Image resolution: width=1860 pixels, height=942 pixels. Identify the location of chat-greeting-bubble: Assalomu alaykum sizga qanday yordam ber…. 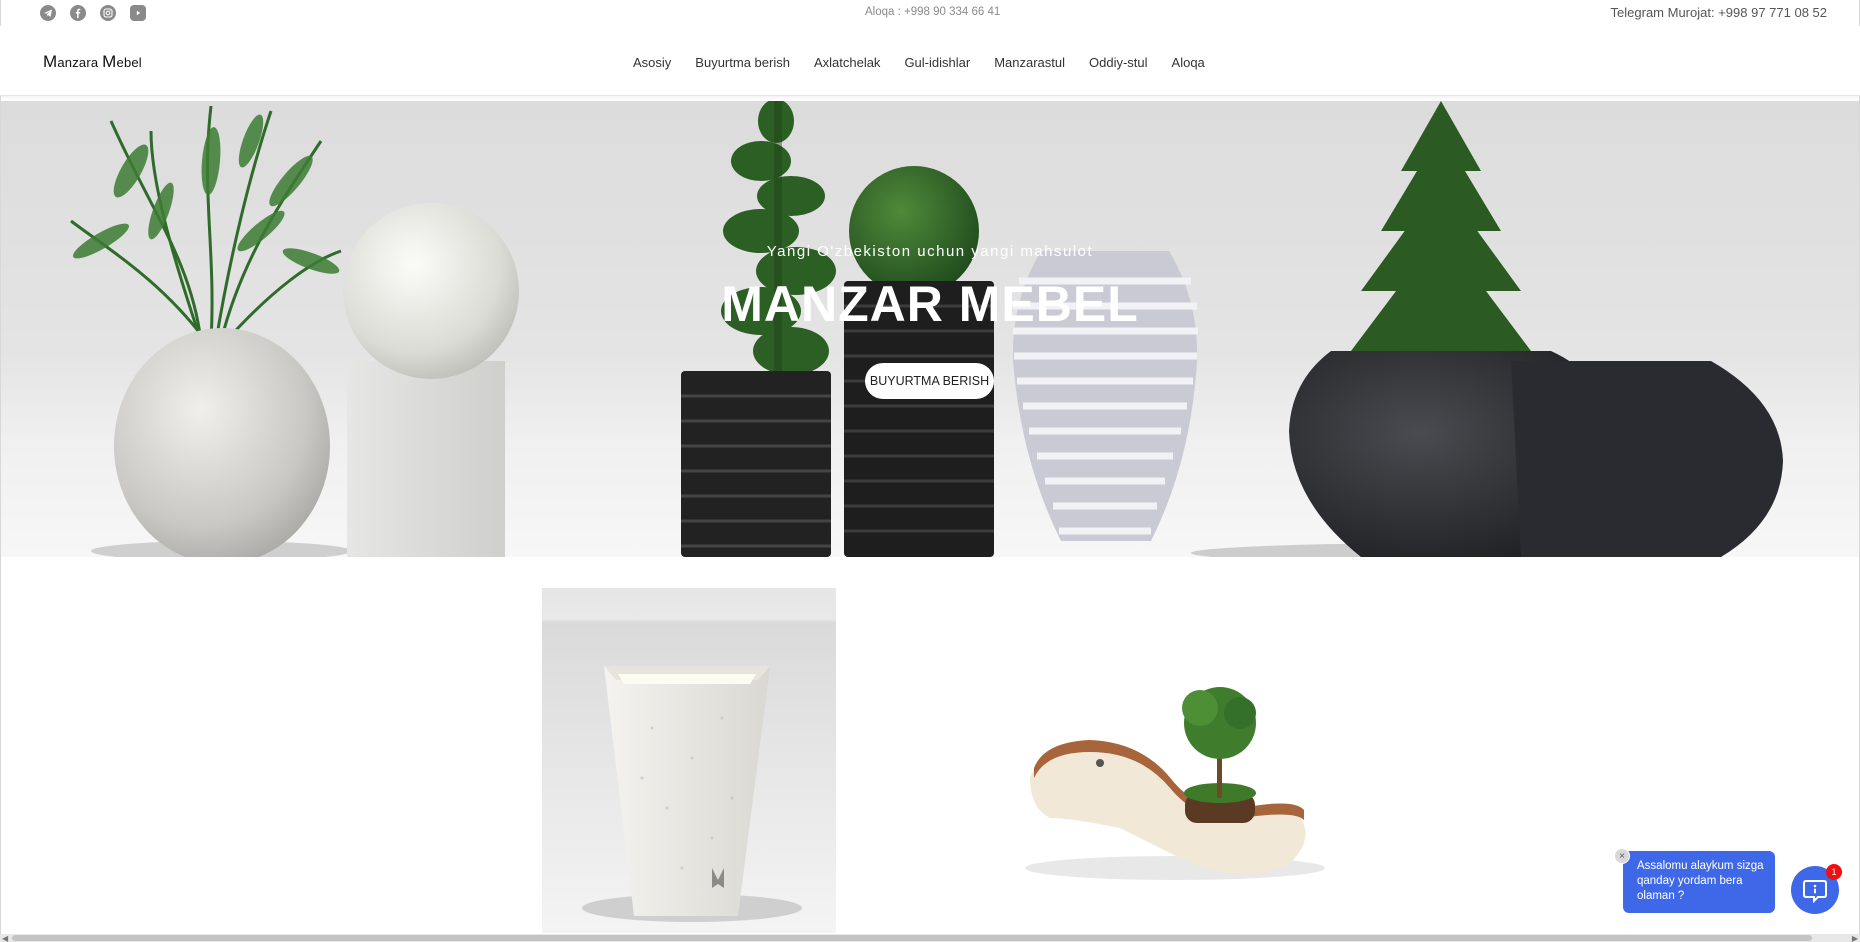
(1699, 882).